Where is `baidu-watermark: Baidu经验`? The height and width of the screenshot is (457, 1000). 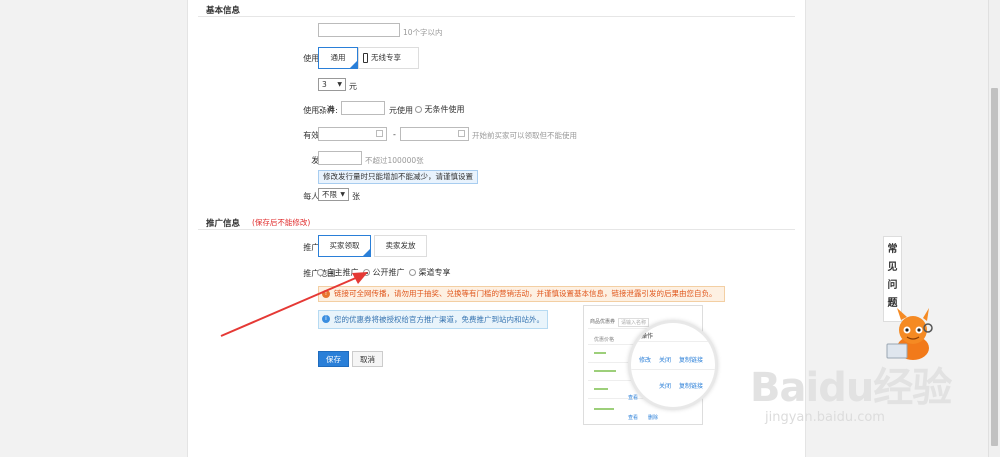
baidu-watermark: Baidu经验 is located at coordinates (851, 388).